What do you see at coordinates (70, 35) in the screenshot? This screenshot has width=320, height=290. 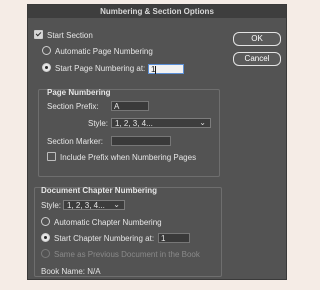 I see `start-section-label: Start Section` at bounding box center [70, 35].